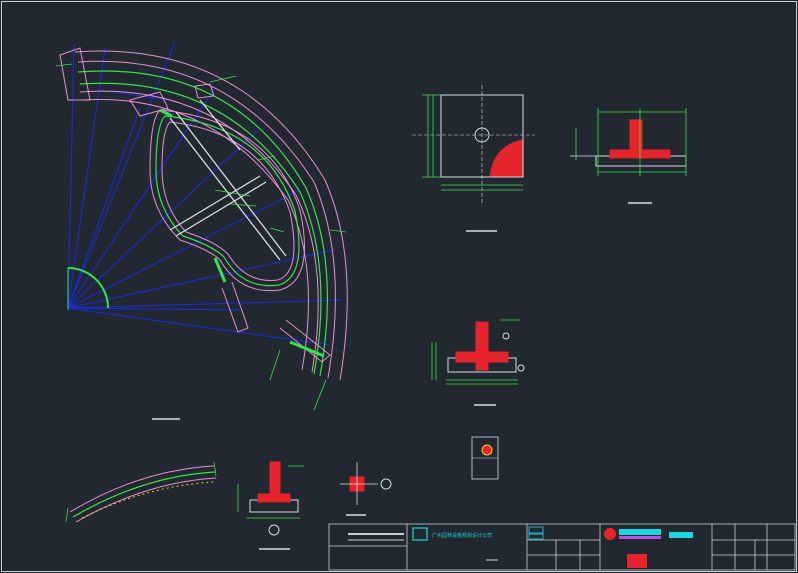 The height and width of the screenshot is (573, 798). What do you see at coordinates (640, 537) in the screenshot?
I see `title-bar-magenta` at bounding box center [640, 537].